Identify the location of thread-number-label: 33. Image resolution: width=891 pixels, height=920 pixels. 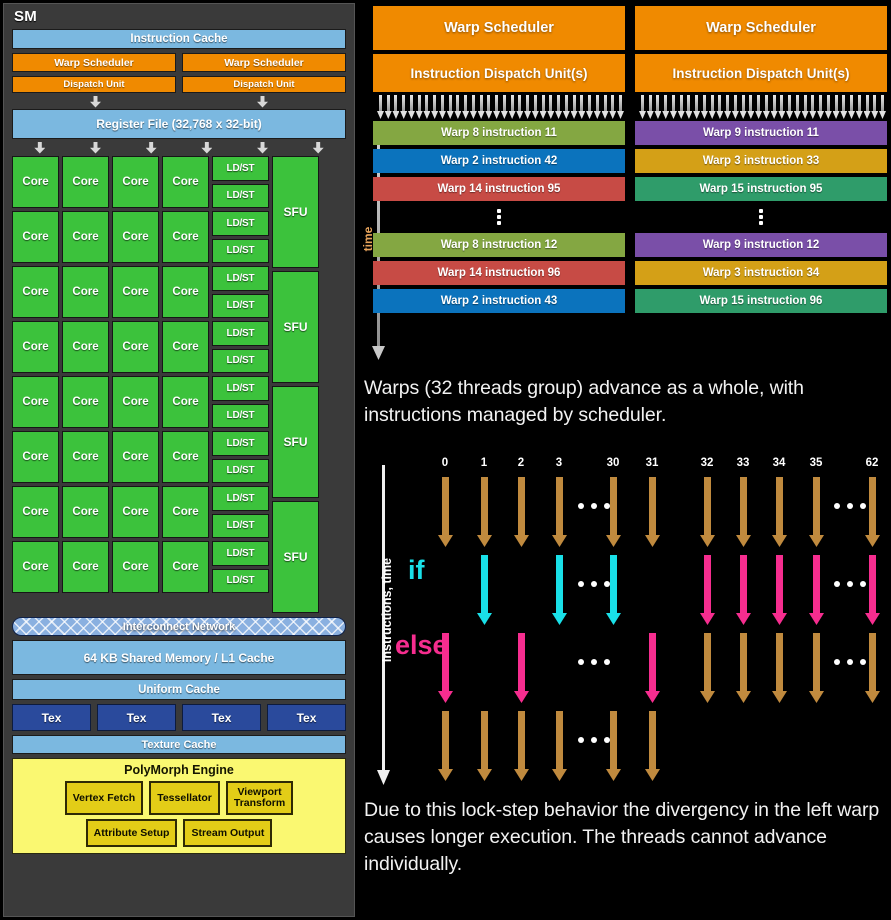
(743, 463).